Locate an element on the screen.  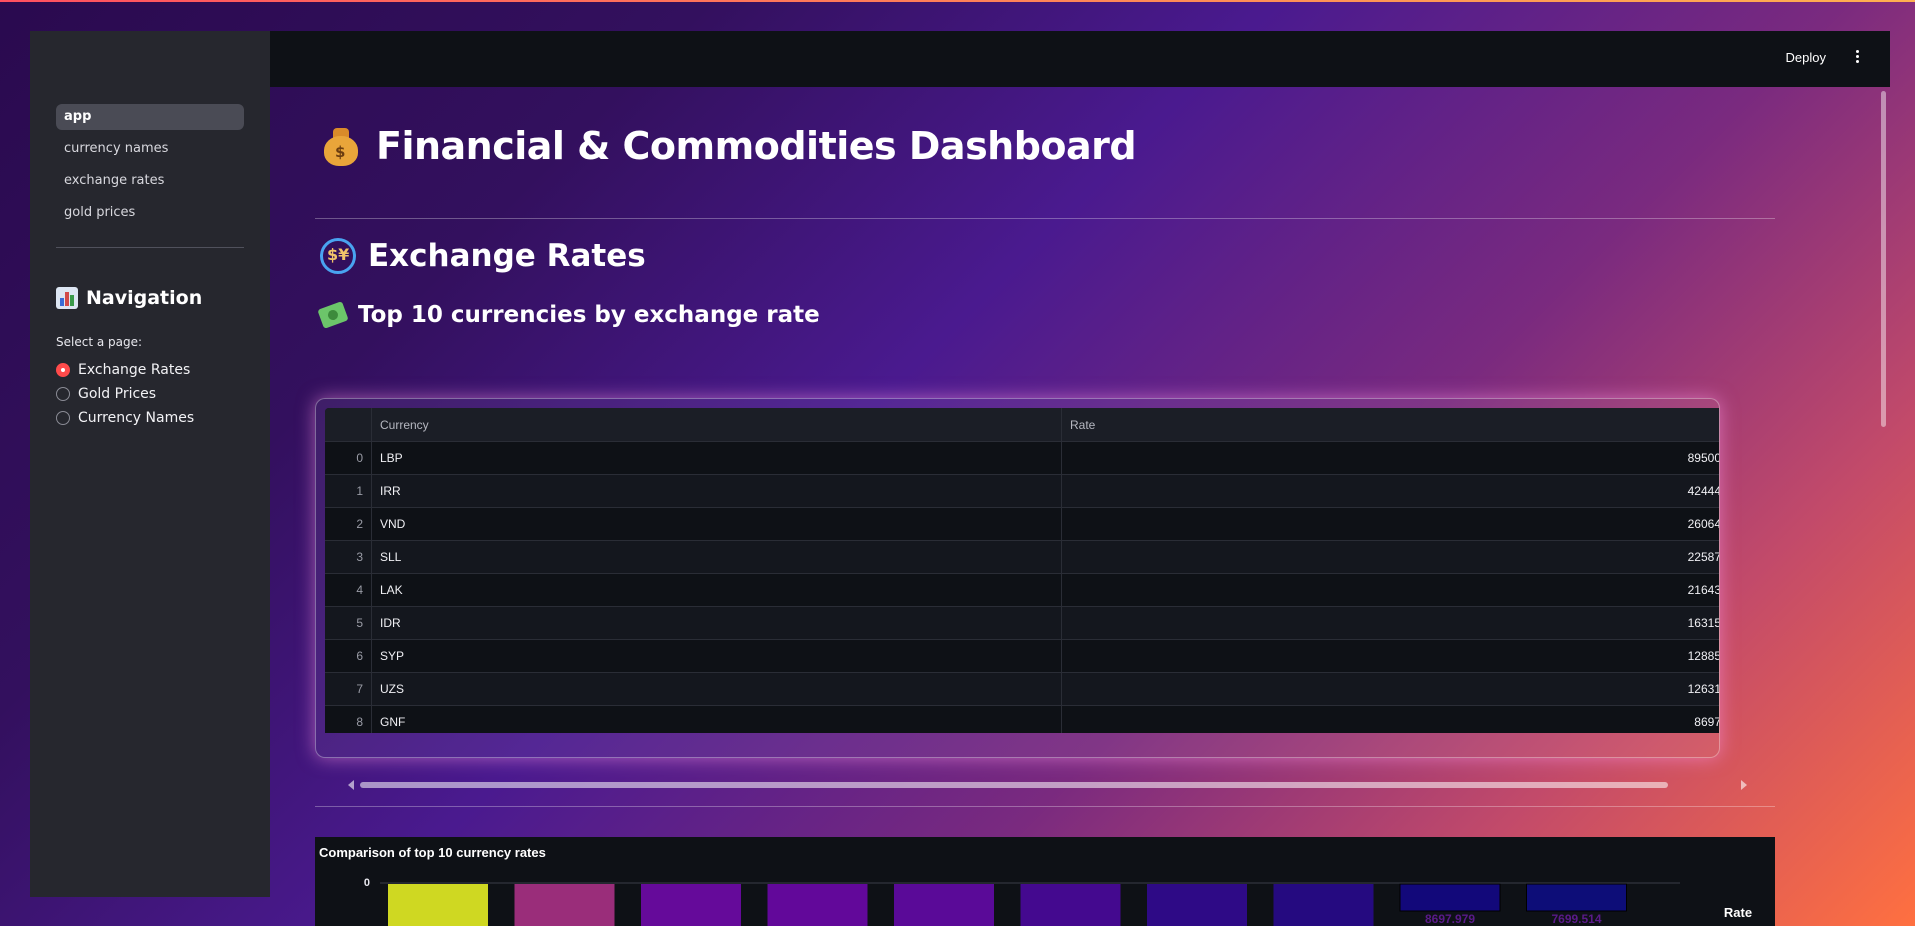
row-index: 4 is located at coordinates (348, 590).